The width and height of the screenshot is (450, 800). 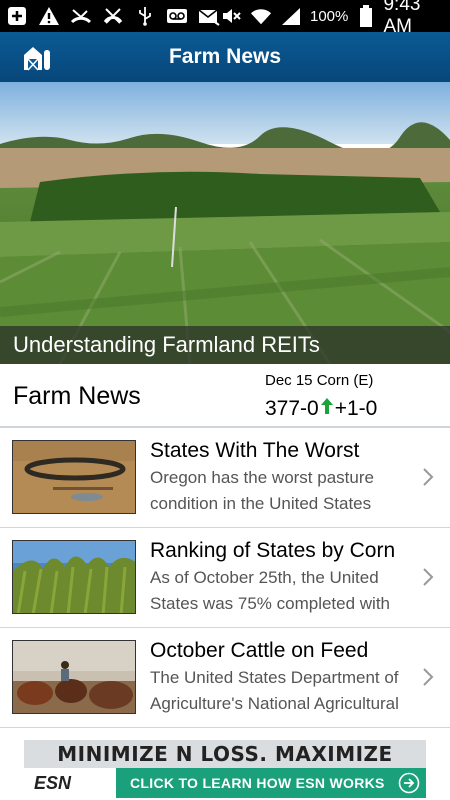 I want to click on ticker-price: 377-0, so click(x=292, y=408).